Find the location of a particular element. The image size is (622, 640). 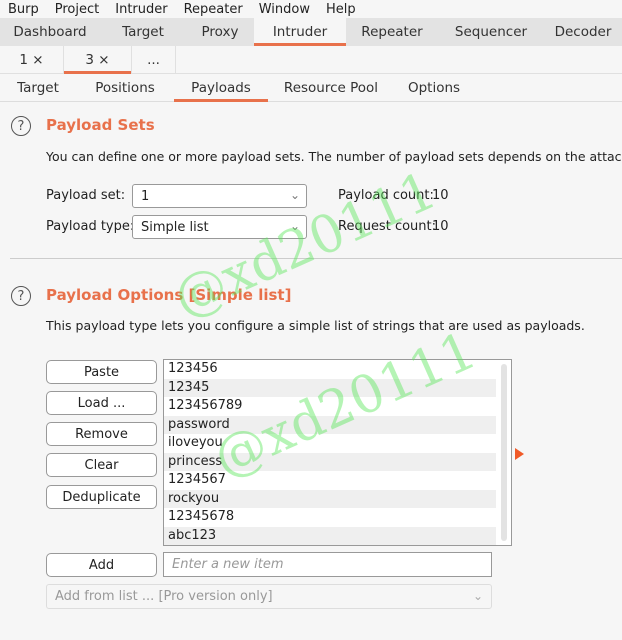

list-item: password is located at coordinates (330, 424).